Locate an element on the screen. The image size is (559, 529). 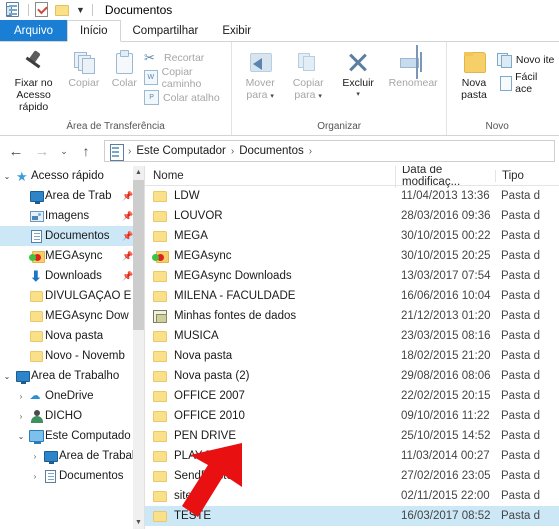
cut-button: ✂ Recortar is located at coordinates (185, 57).